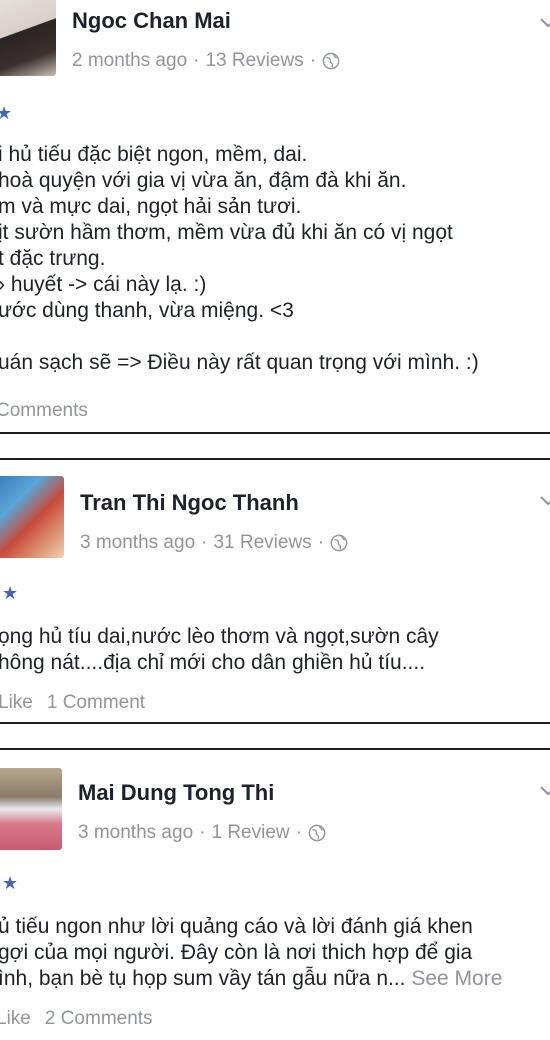 This screenshot has height=1040, width=550. Describe the element at coordinates (254, 61) in the screenshot. I see `review-count: 13 Reviews` at that location.